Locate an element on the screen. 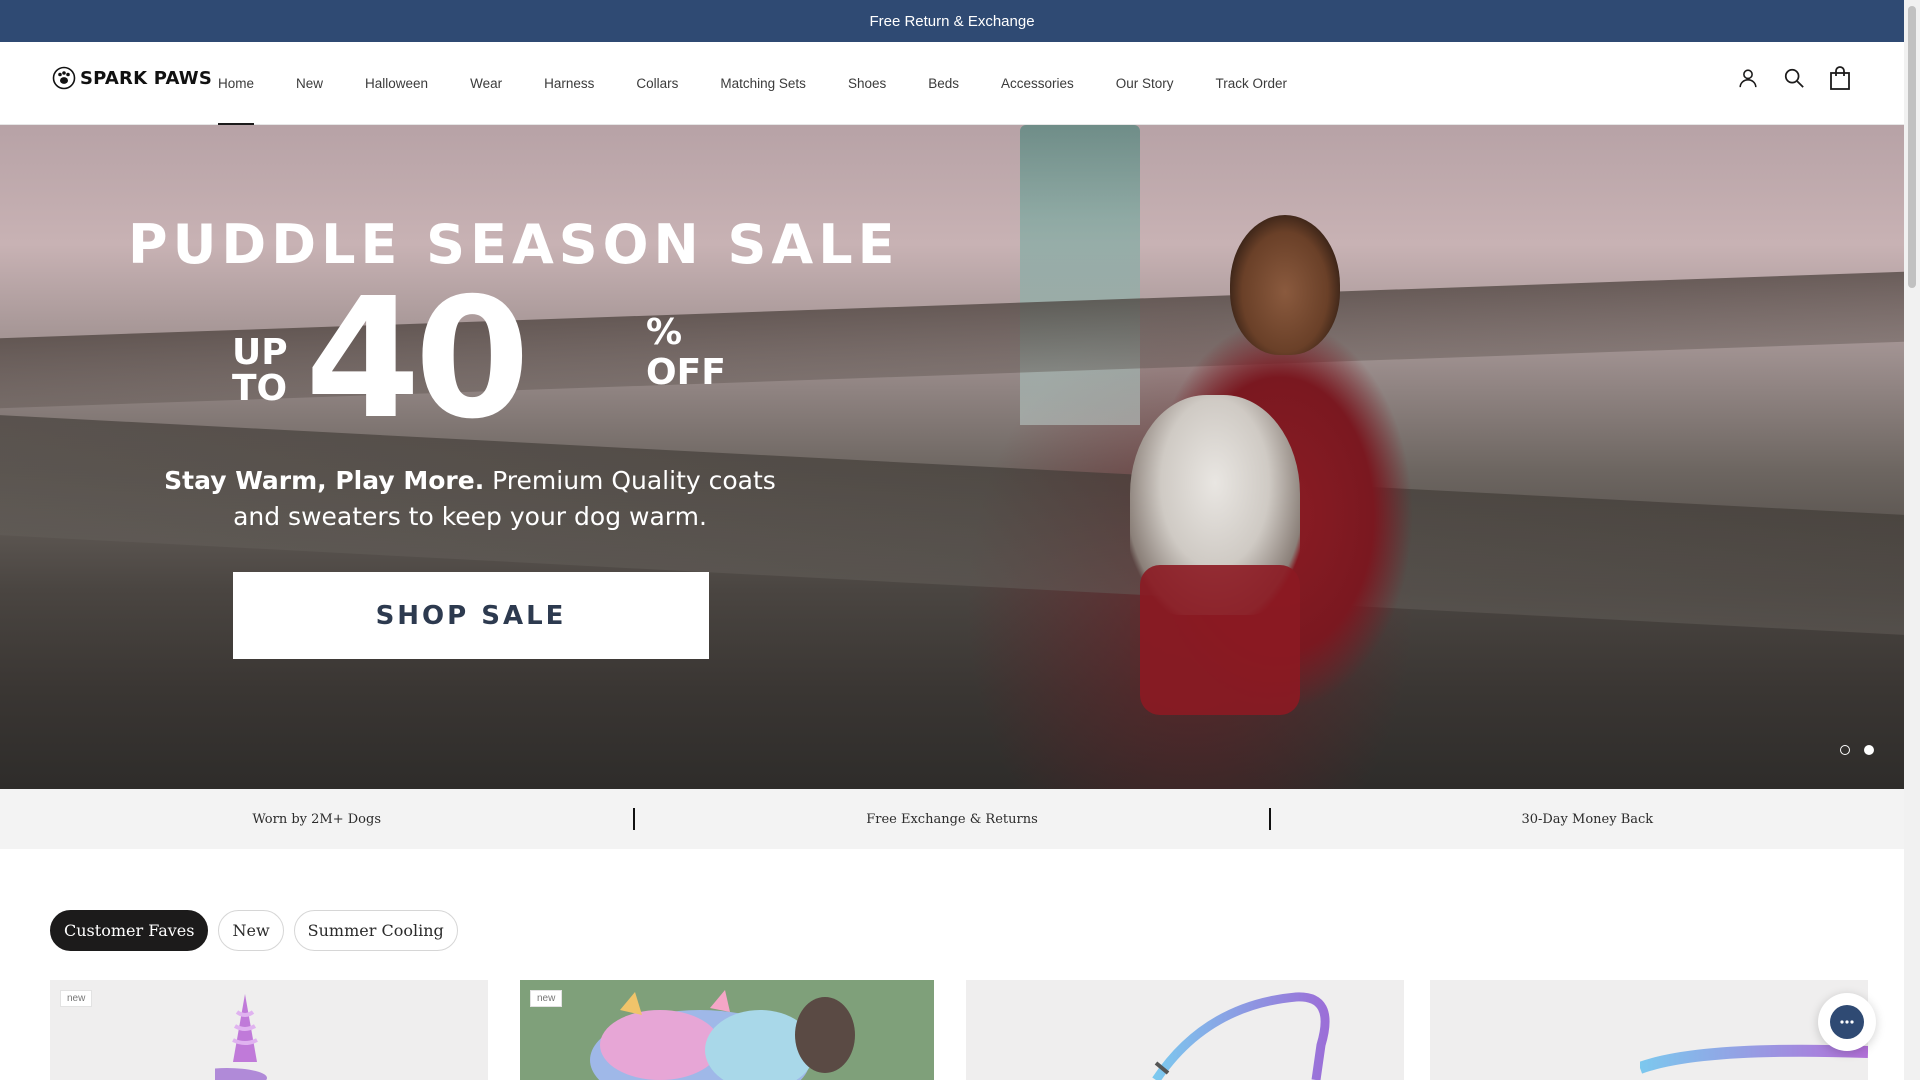 This screenshot has width=1920, height=1080. paw-logo-icon is located at coordinates (64, 78).